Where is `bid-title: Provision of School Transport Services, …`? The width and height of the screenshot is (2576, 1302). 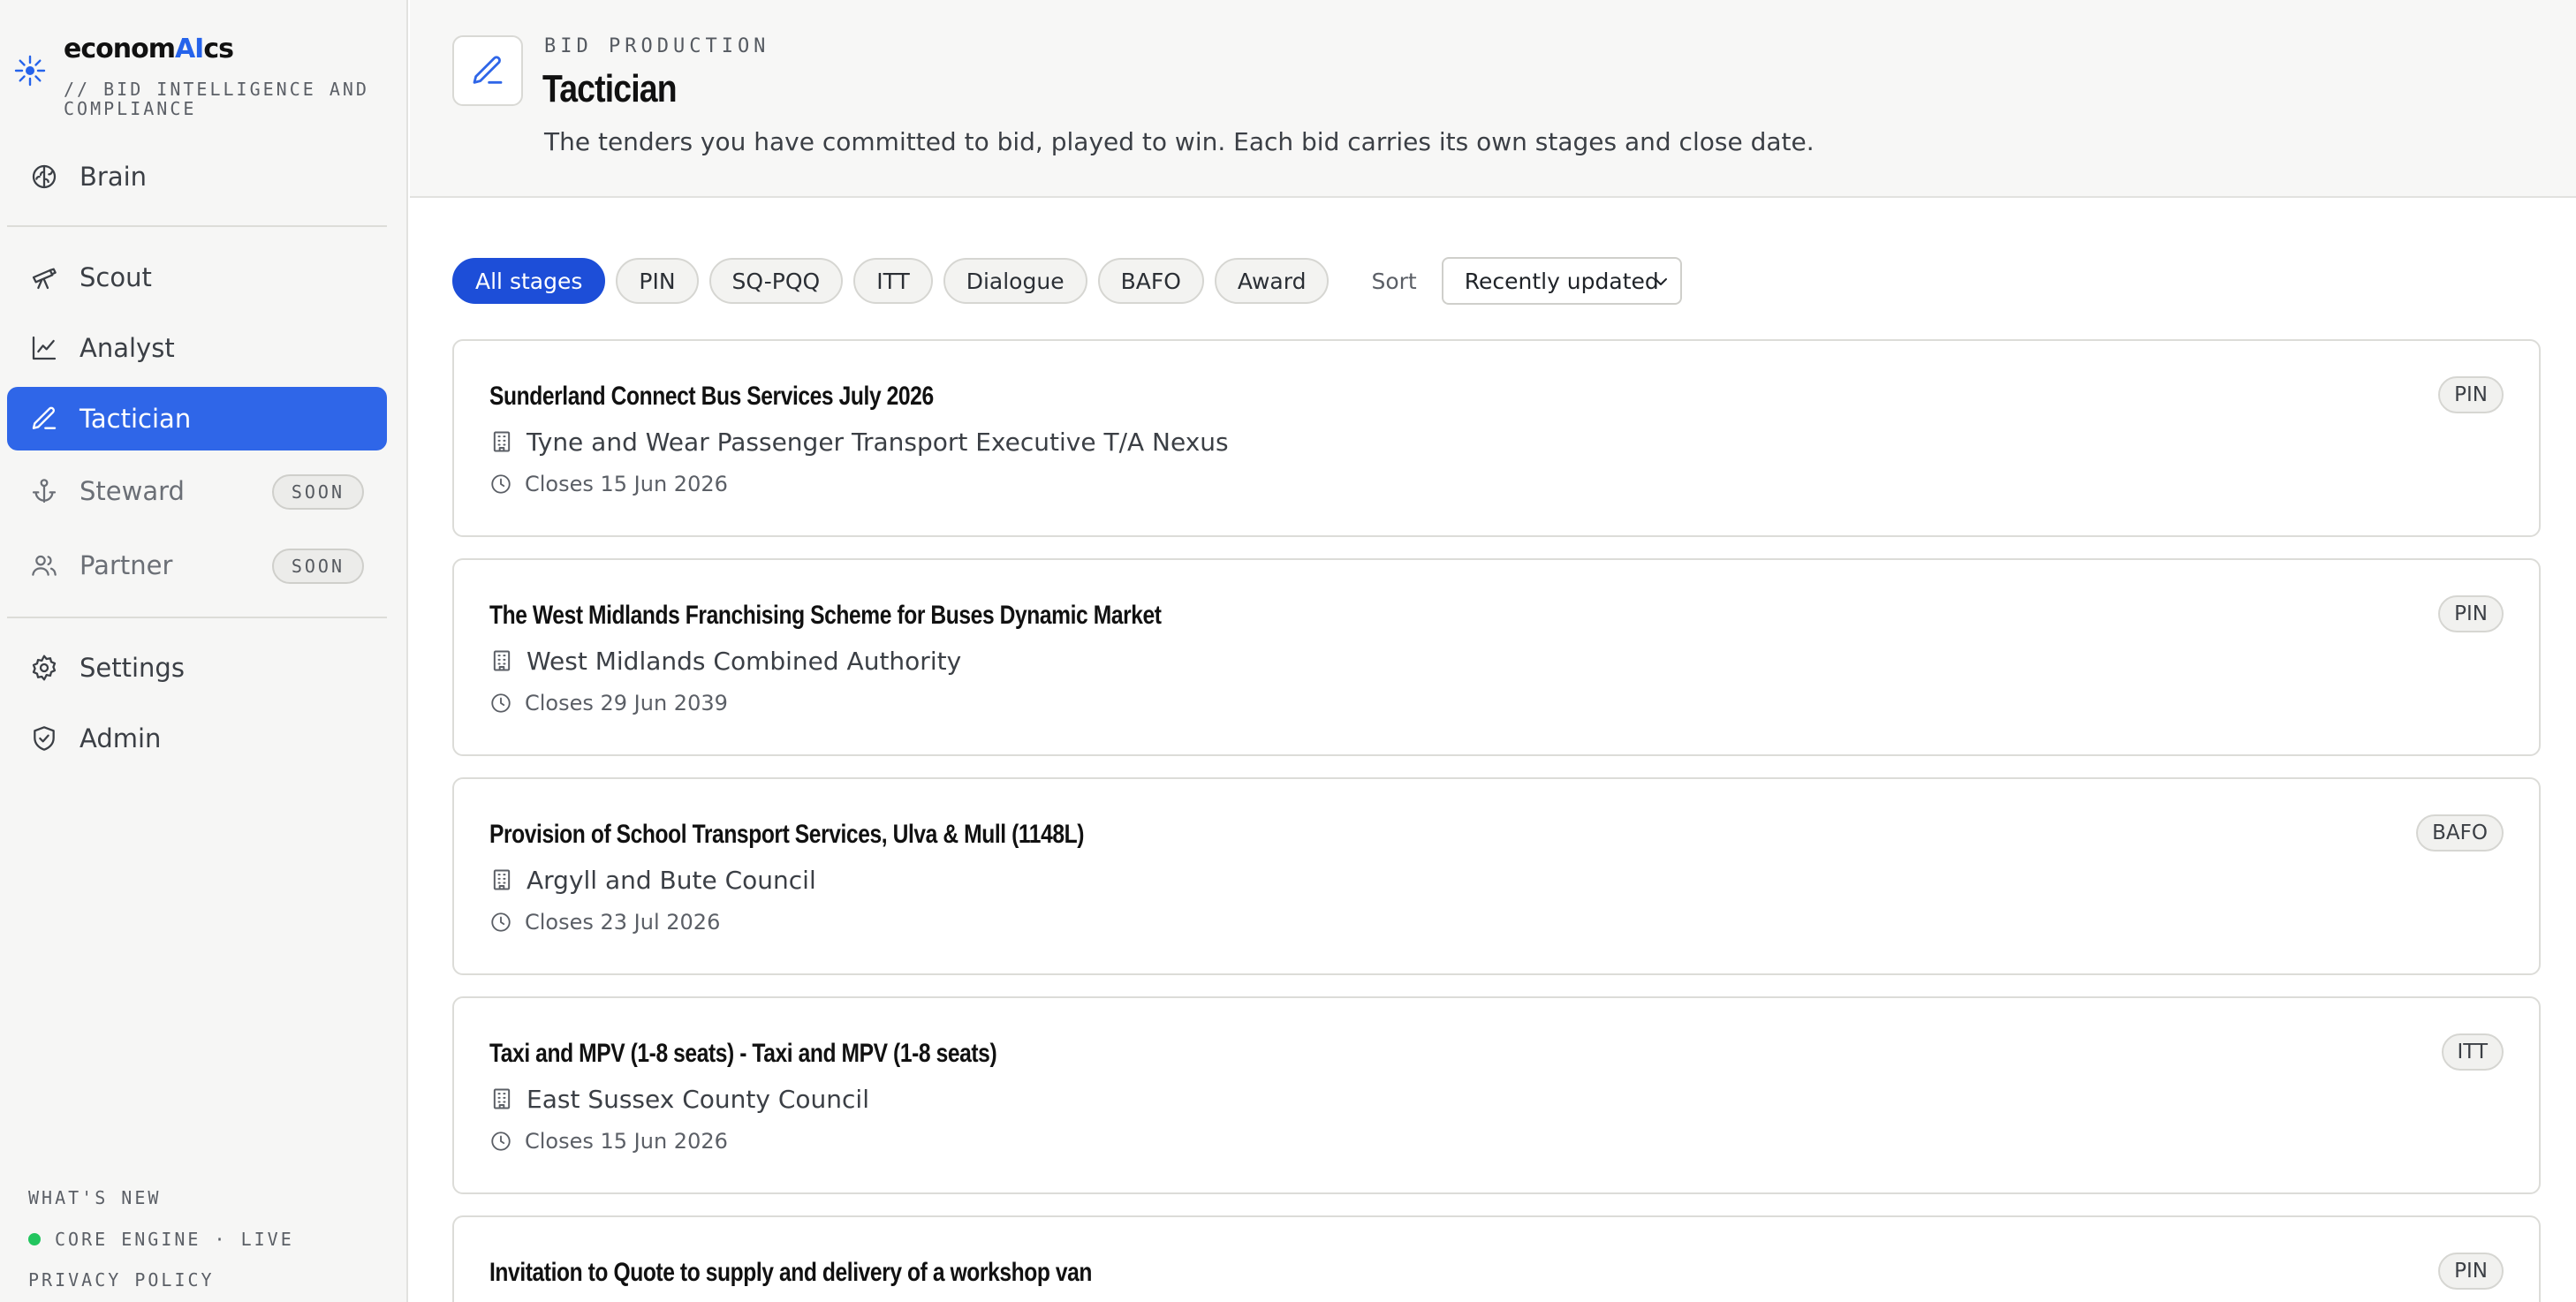 bid-title: Provision of School Transport Services, … is located at coordinates (787, 834).